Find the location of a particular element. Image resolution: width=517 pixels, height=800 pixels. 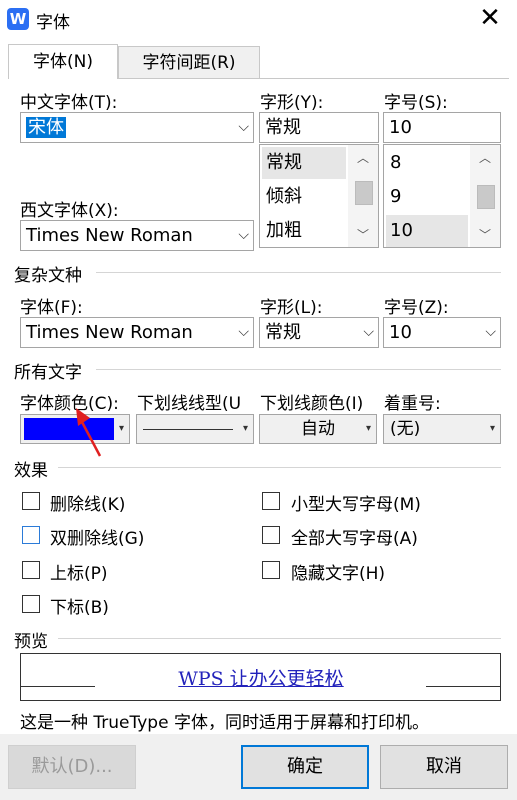

strikethrough-label: 删除线(K) is located at coordinates (88, 505).